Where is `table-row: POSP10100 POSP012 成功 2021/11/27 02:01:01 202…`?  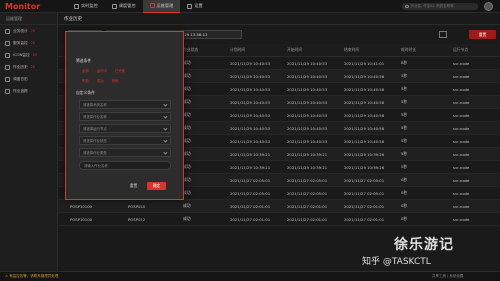 table-row: POSP10100 POSP012 成功 2021/11/27 02:01:01 202… is located at coordinates (279, 219).